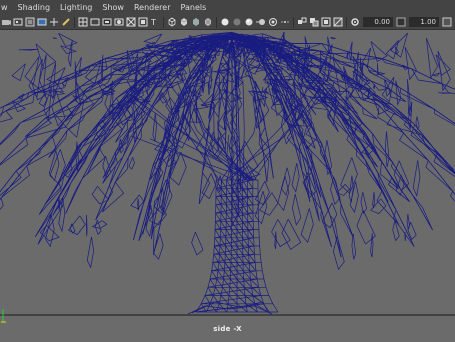 The height and width of the screenshot is (342, 455). Describe the element at coordinates (119, 22) in the screenshot. I see `gate-mask-icon` at that location.